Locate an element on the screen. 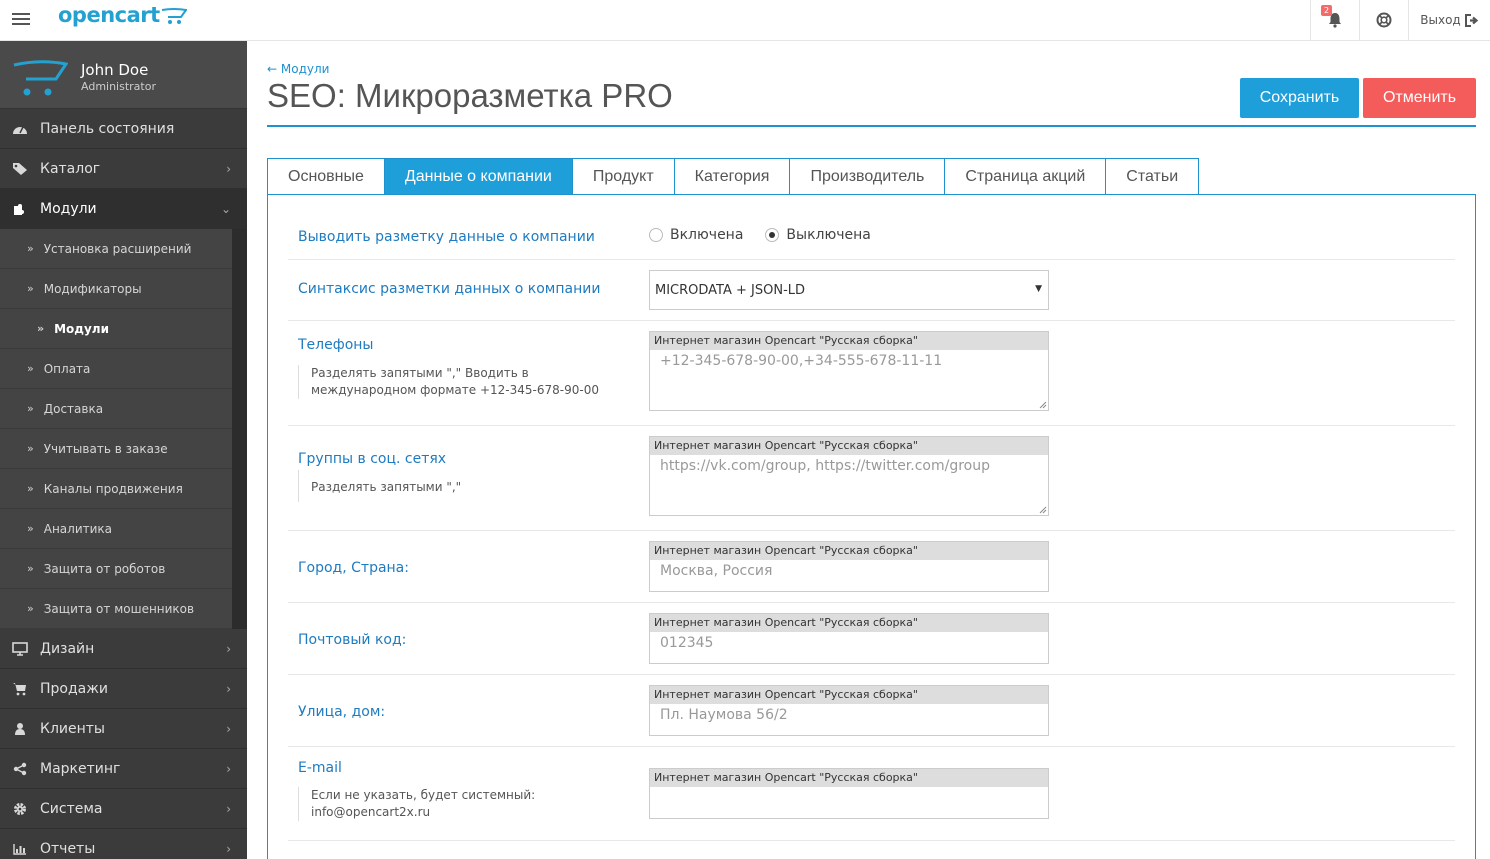 The width and height of the screenshot is (1490, 859). radio-disabled-label: Выключена is located at coordinates (828, 235).